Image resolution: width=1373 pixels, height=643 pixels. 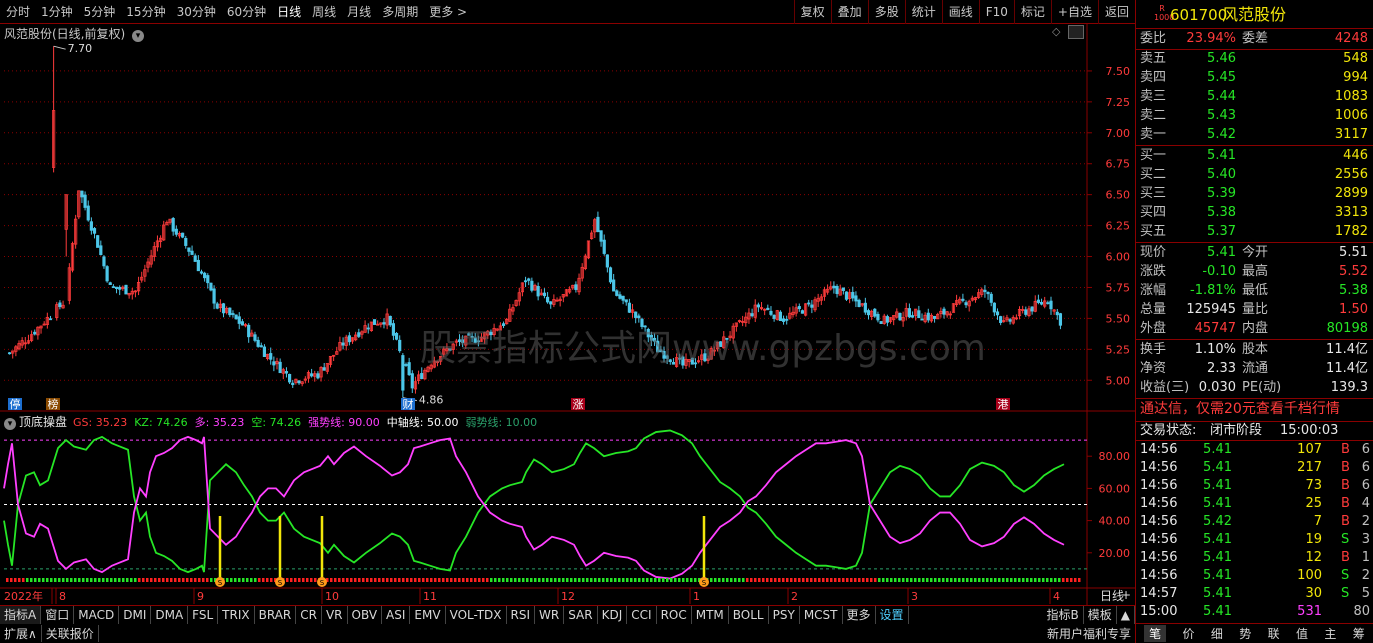 What do you see at coordinates (1126, 595) in the screenshot?
I see `zoom-button-1: +` at bounding box center [1126, 595].